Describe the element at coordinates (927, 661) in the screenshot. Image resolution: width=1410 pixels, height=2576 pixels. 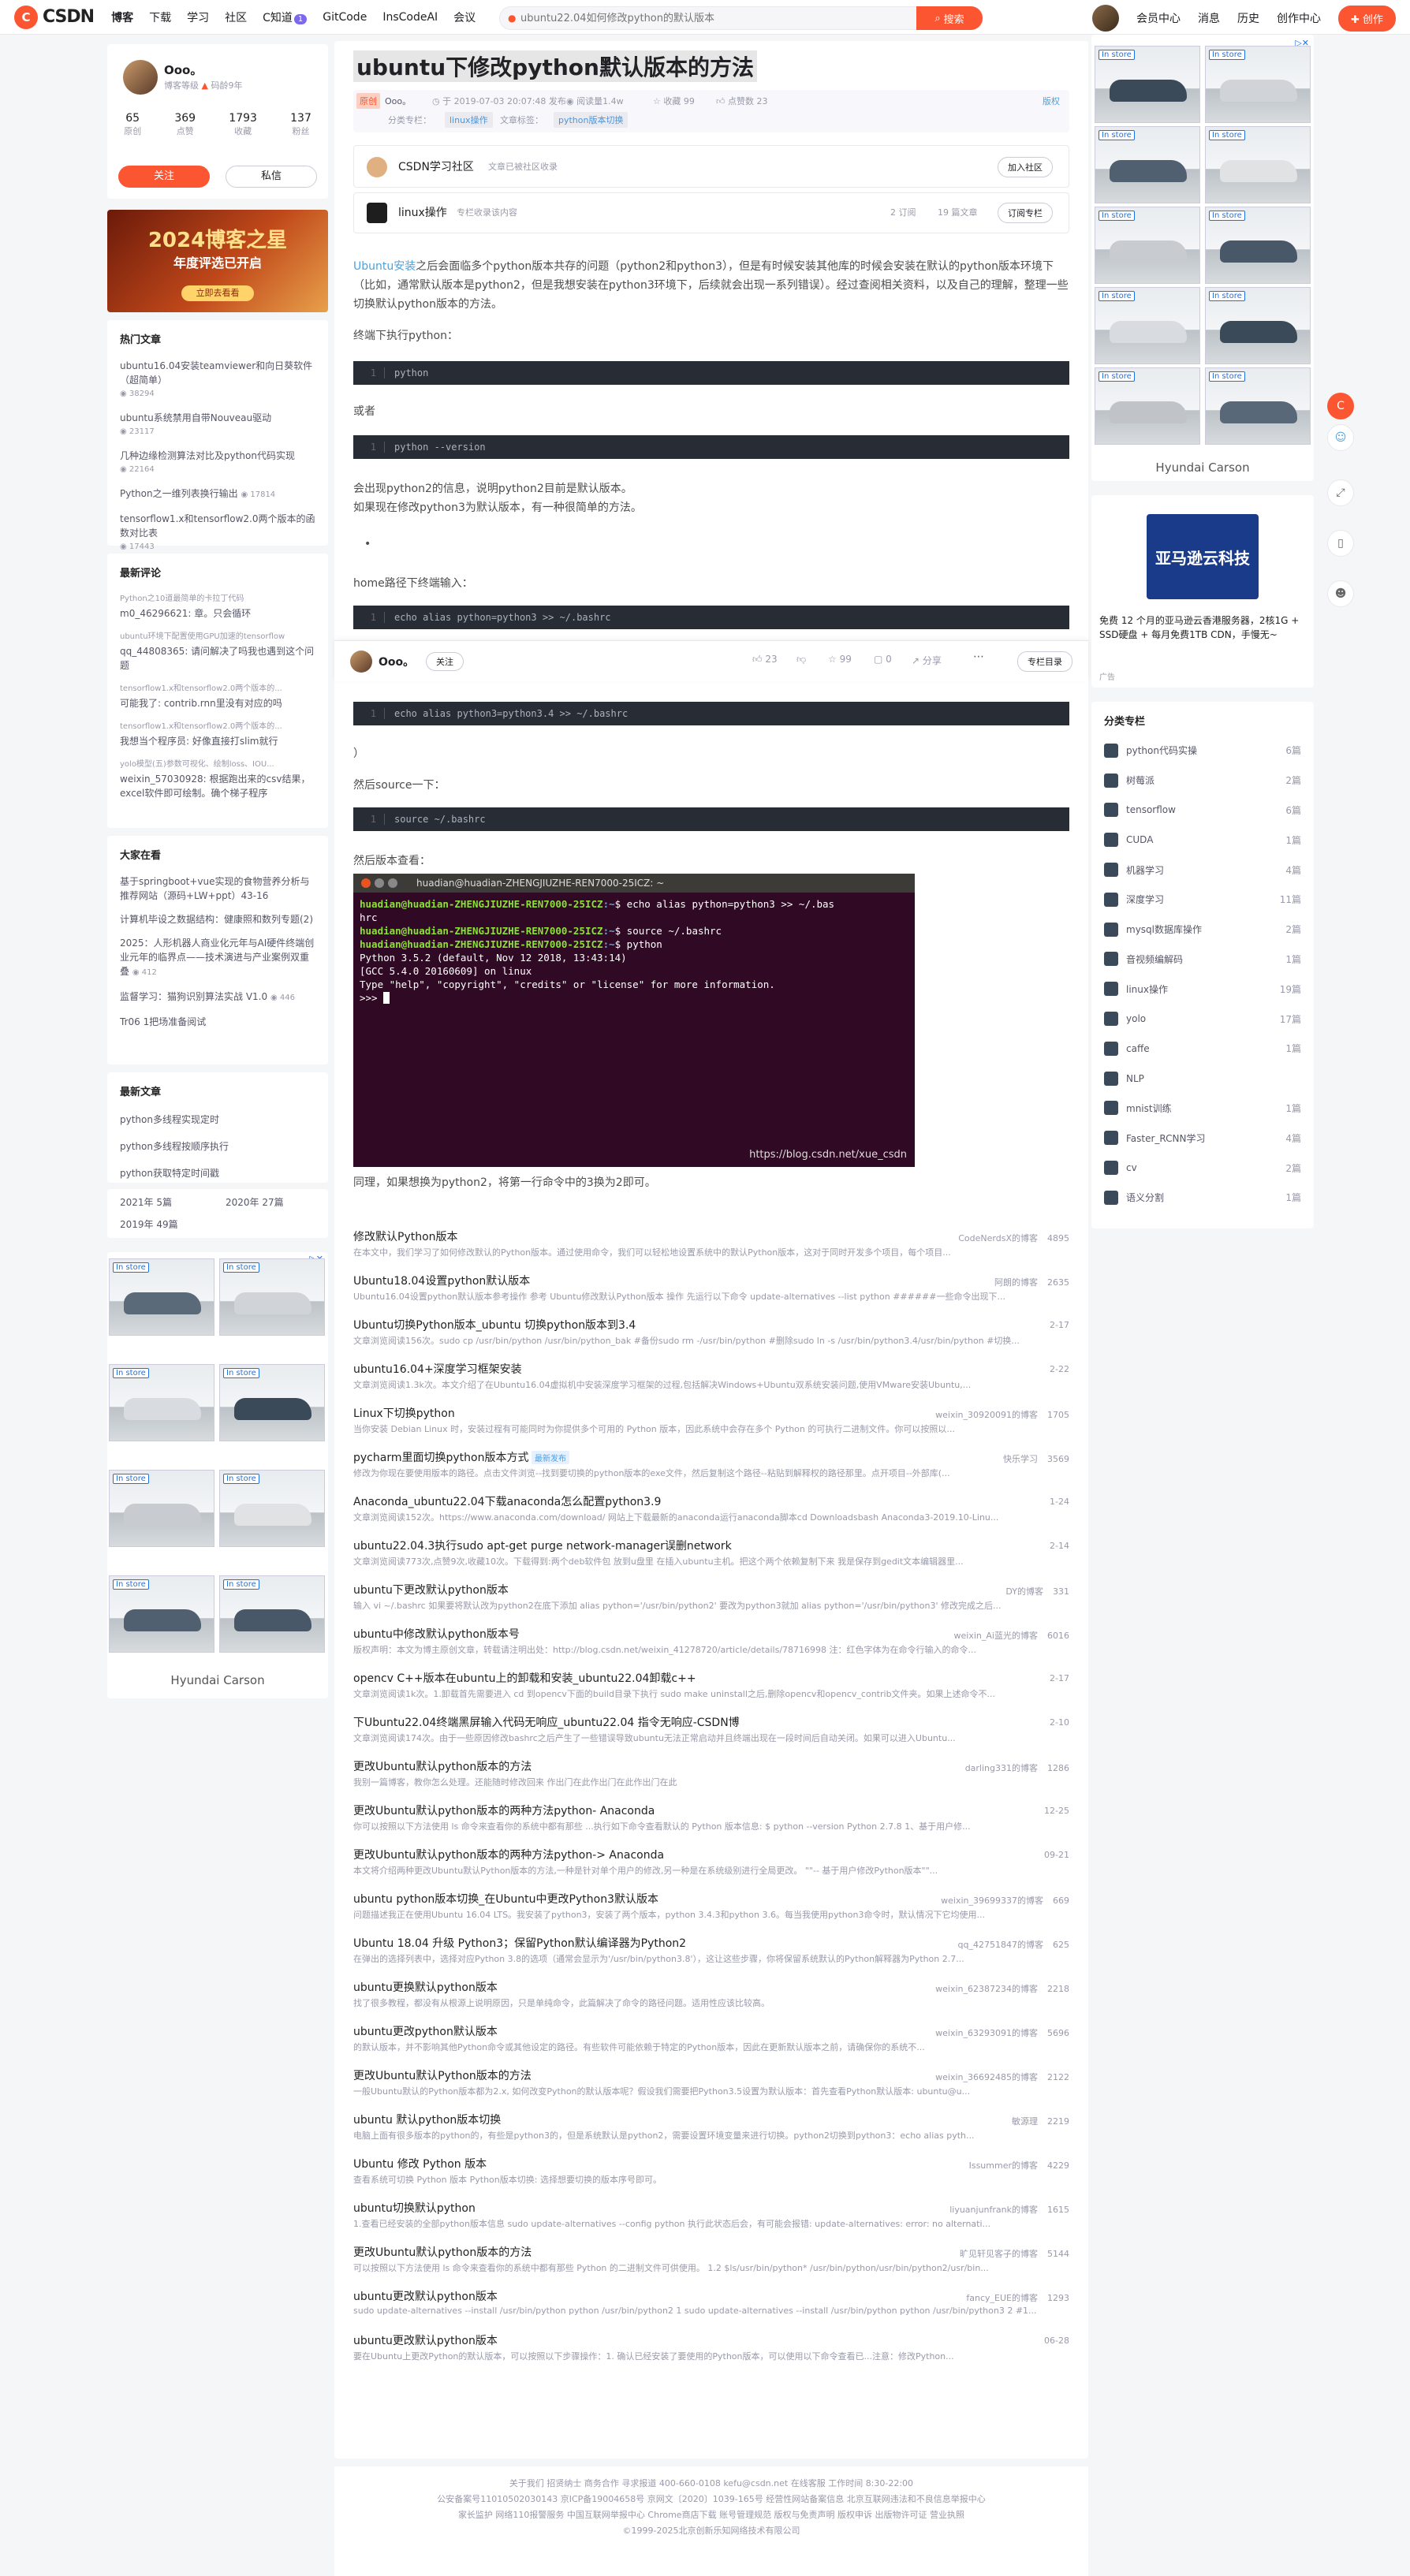
I see `share-action: ↗ 分享` at that location.